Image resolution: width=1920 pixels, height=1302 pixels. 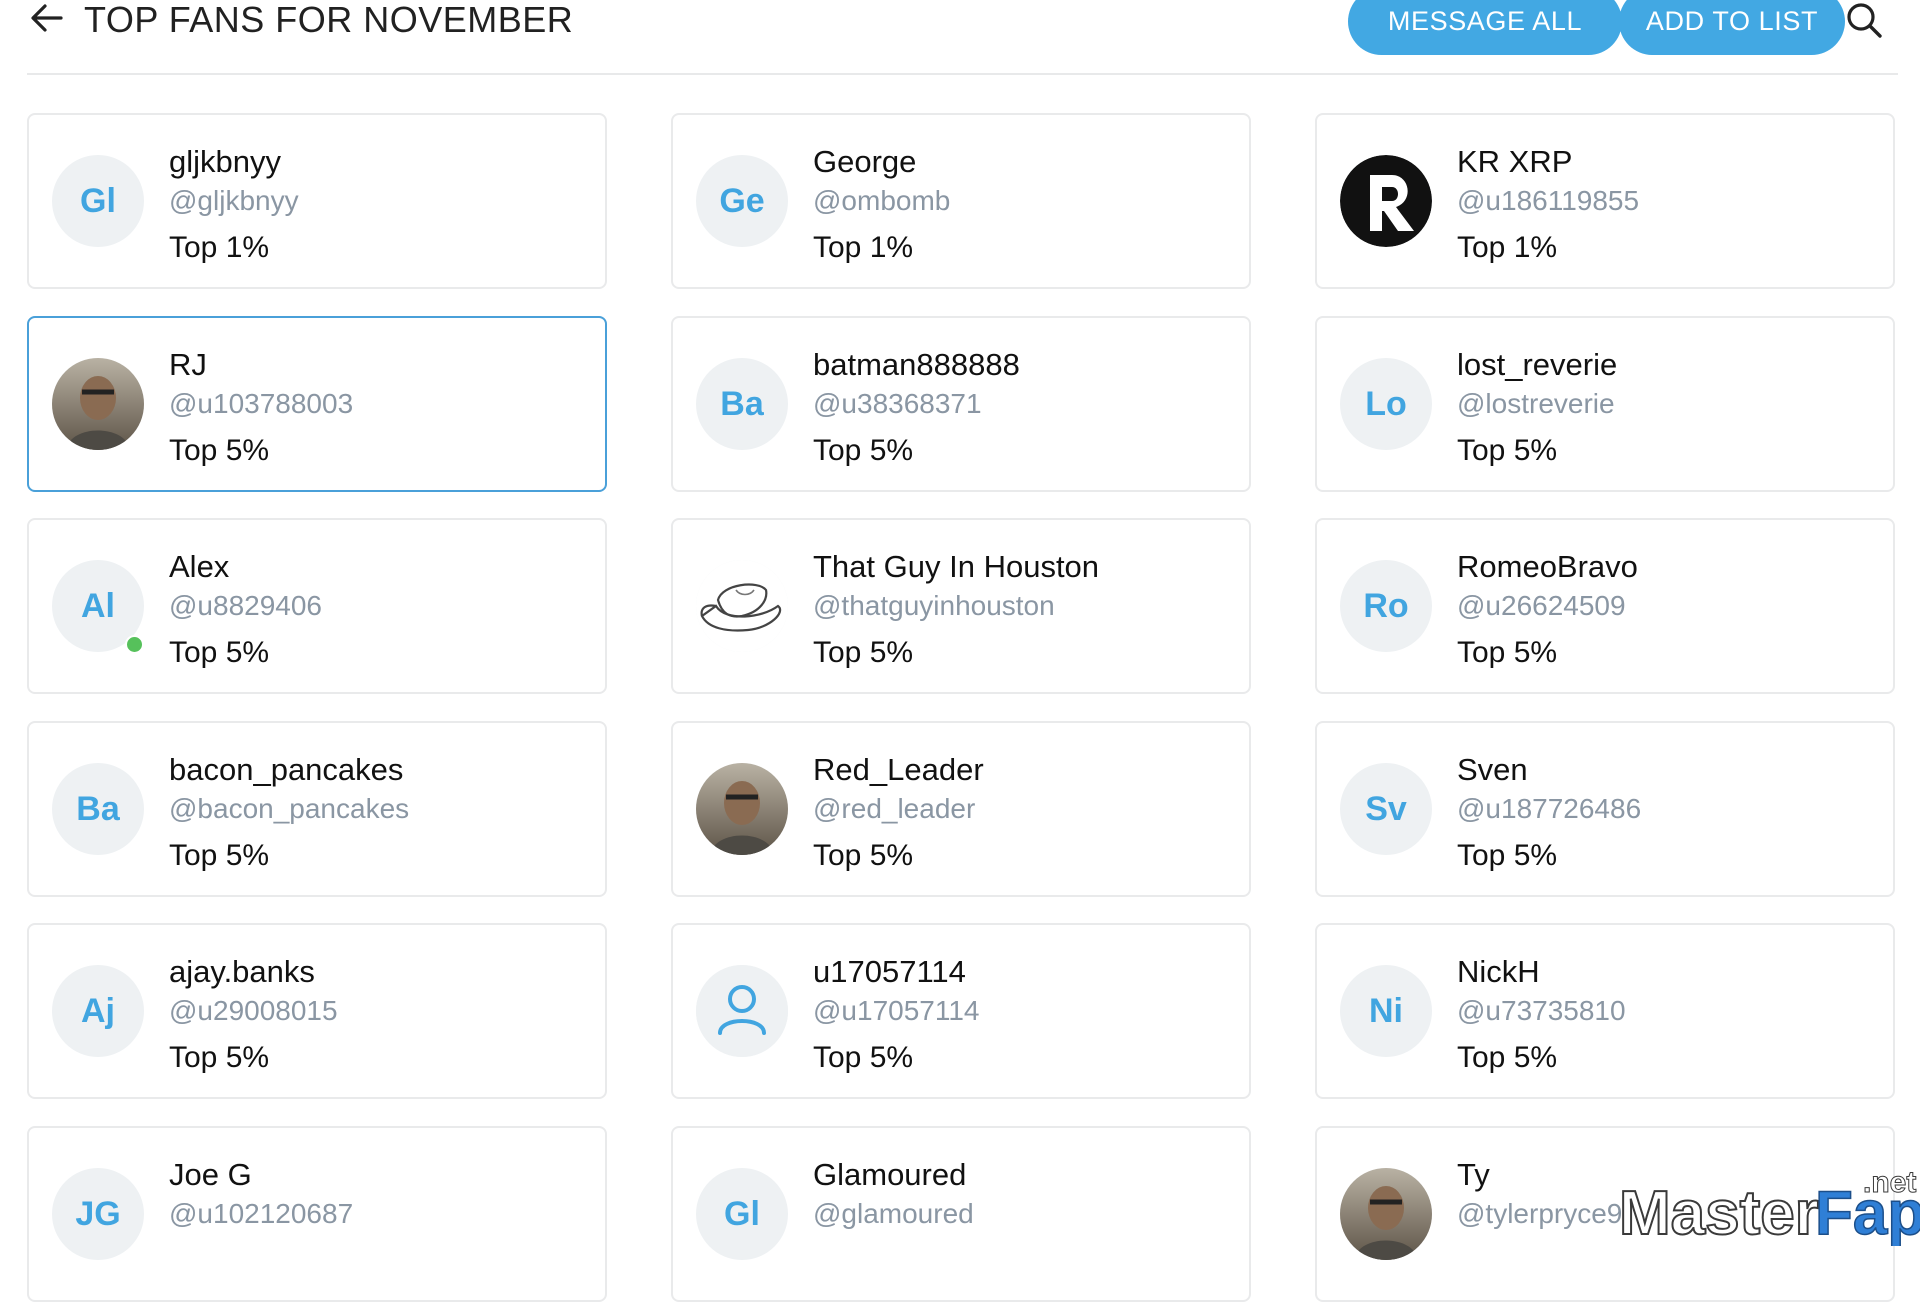 I want to click on fan-handle: @u17057114, so click(x=896, y=1011).